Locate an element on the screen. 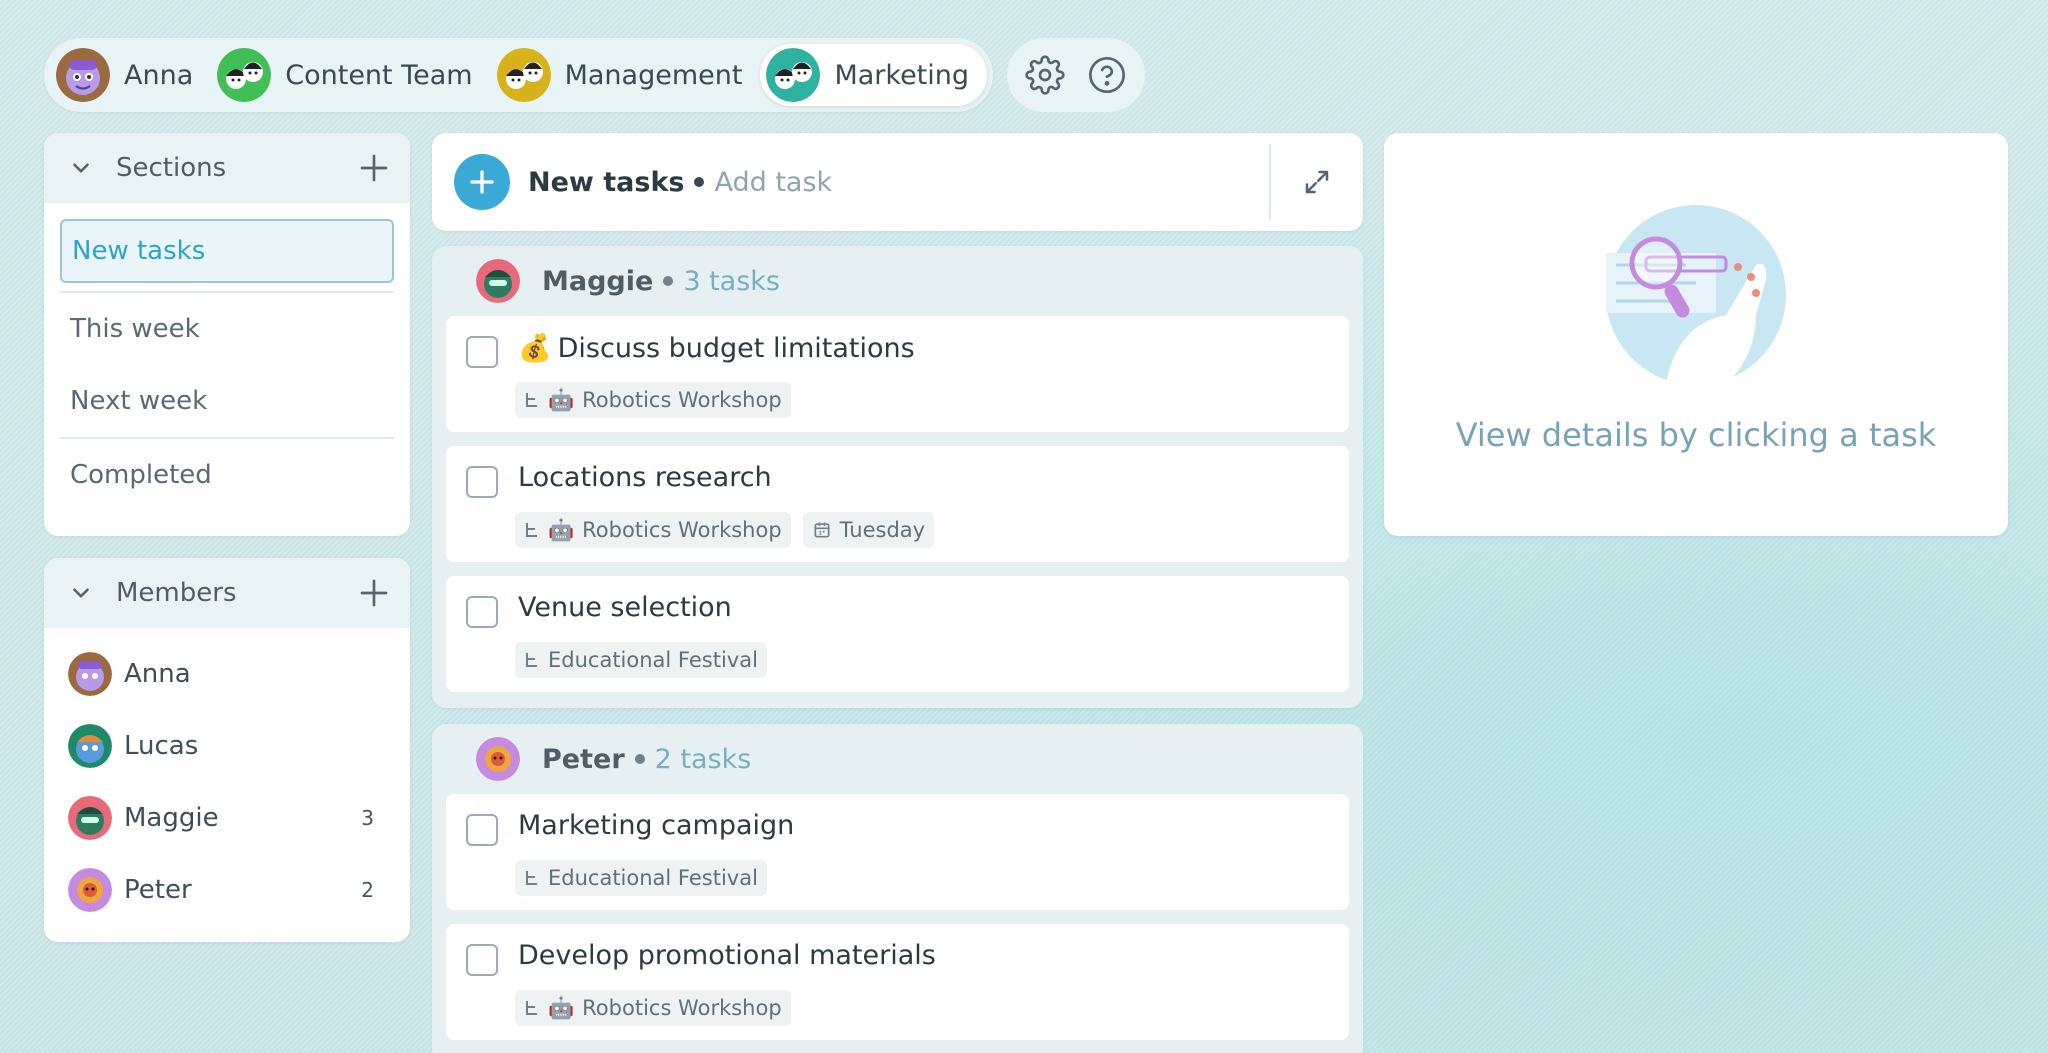  section-this-week: This week is located at coordinates (227, 329).